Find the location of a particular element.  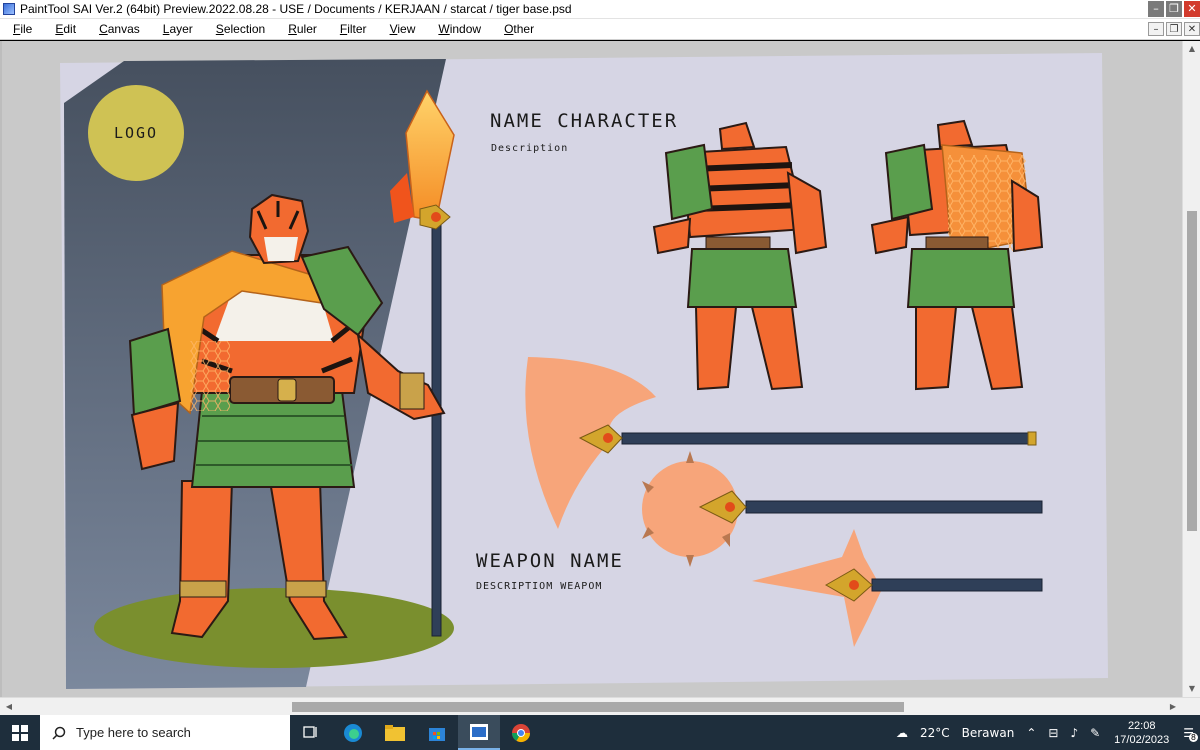

scroll-left-arrow-icon: ◀ is located at coordinates (9, 707).